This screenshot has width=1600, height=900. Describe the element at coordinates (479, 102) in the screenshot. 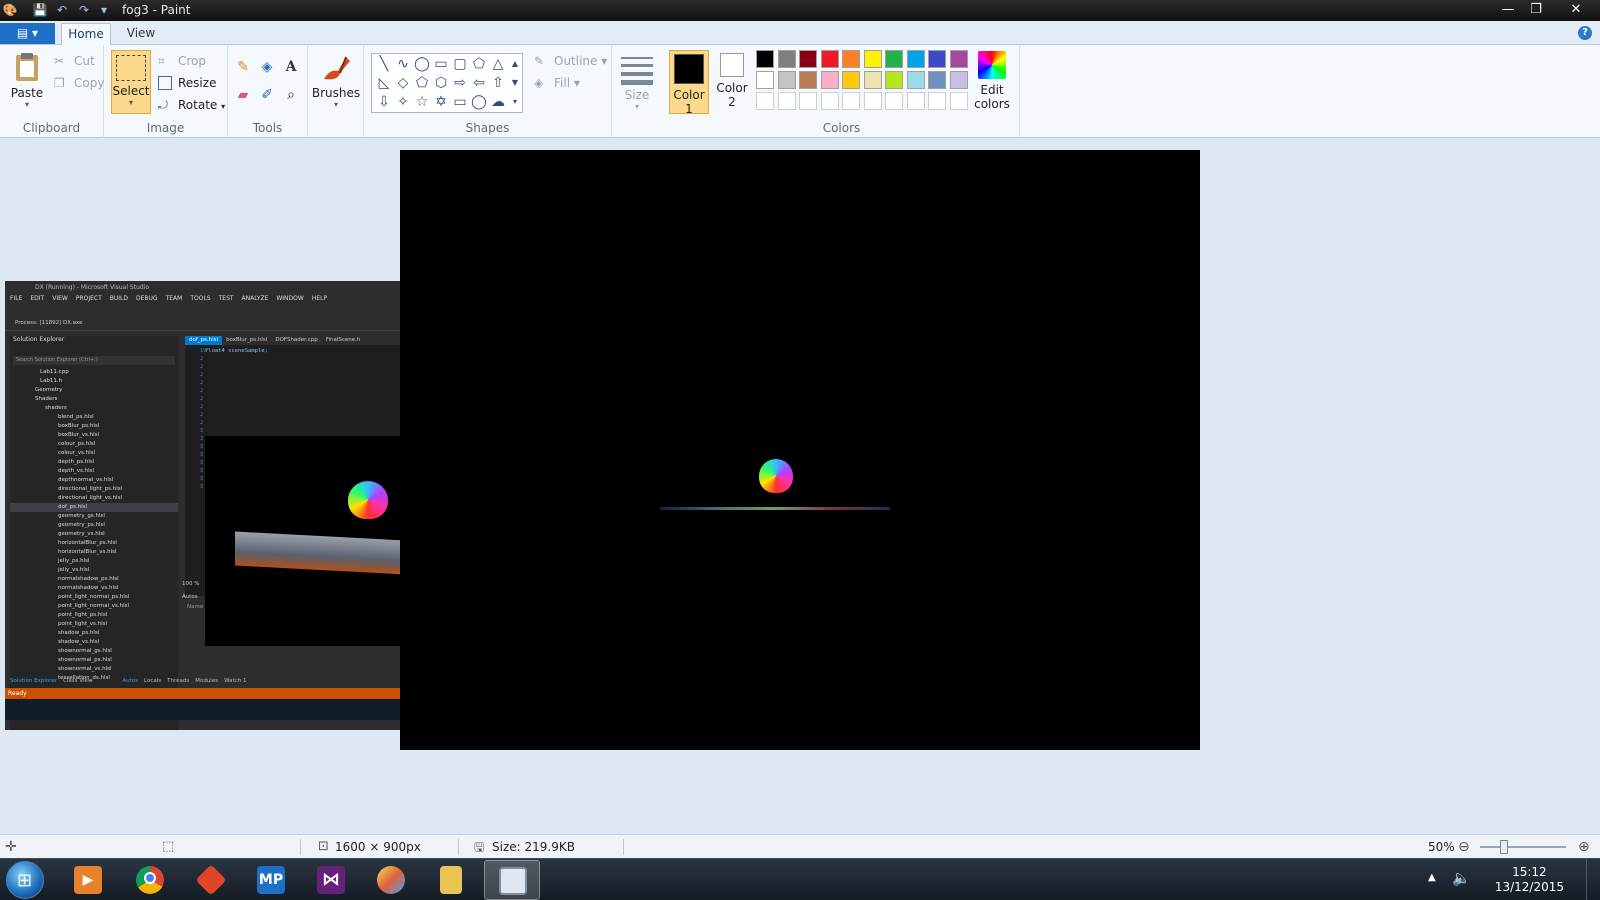

I see `callout-oval-shape-icon: ◯` at that location.